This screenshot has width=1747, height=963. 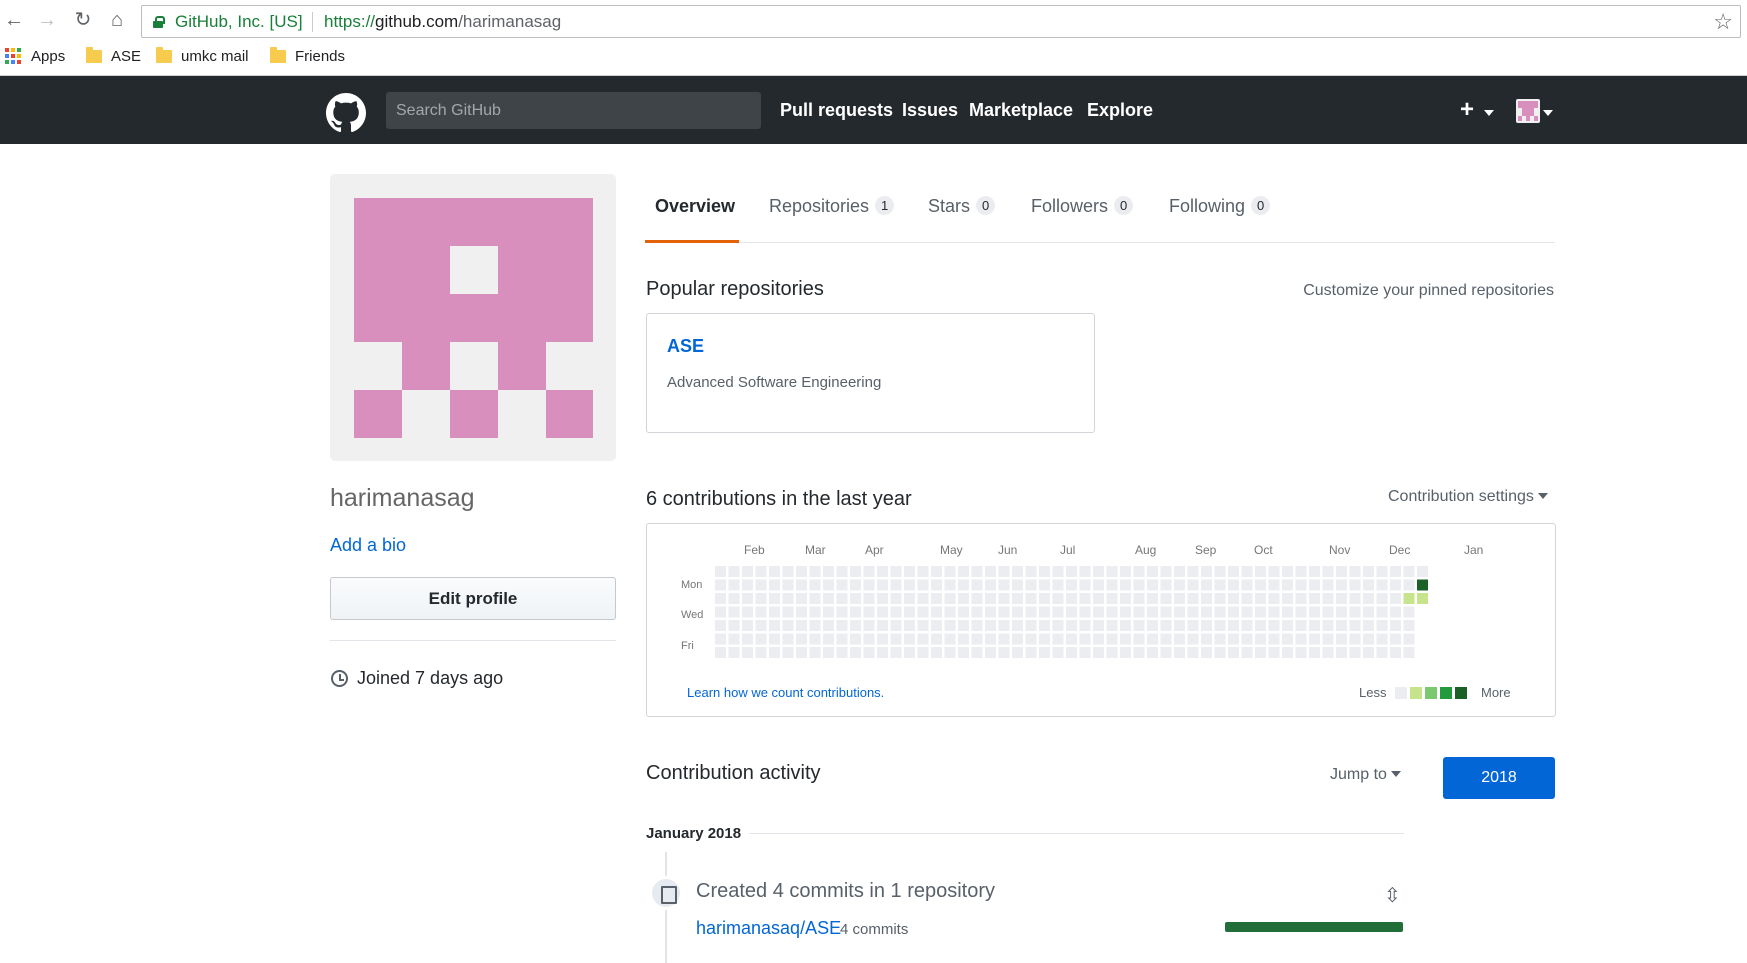 What do you see at coordinates (1021, 110) in the screenshot?
I see `nav-marketplace: Marketplace` at bounding box center [1021, 110].